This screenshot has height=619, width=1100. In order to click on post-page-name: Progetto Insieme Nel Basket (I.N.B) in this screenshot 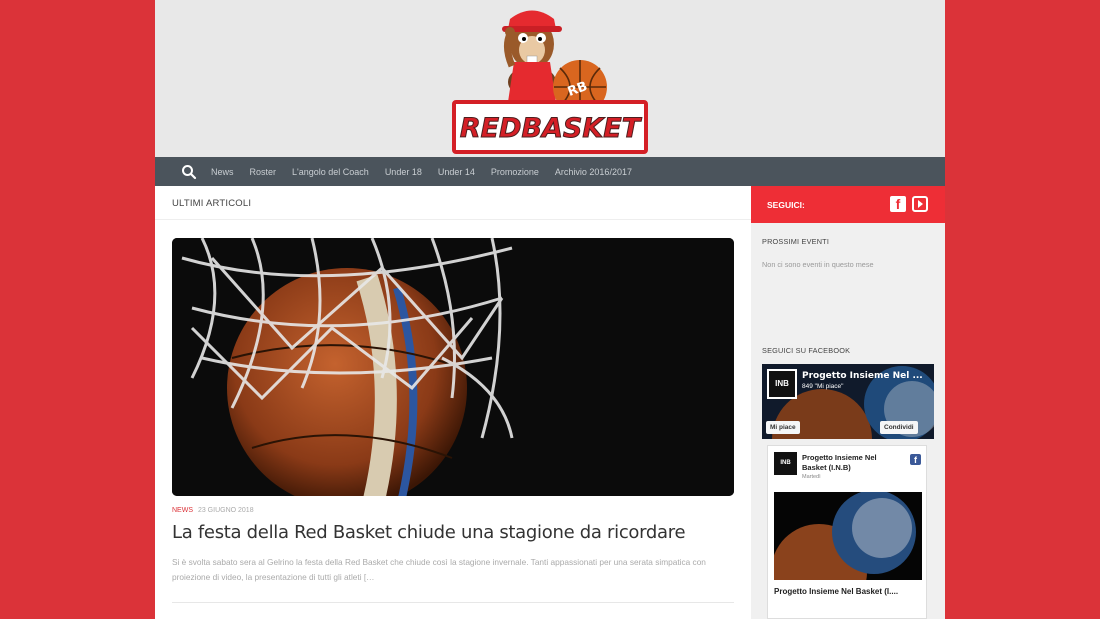, I will do `click(852, 463)`.